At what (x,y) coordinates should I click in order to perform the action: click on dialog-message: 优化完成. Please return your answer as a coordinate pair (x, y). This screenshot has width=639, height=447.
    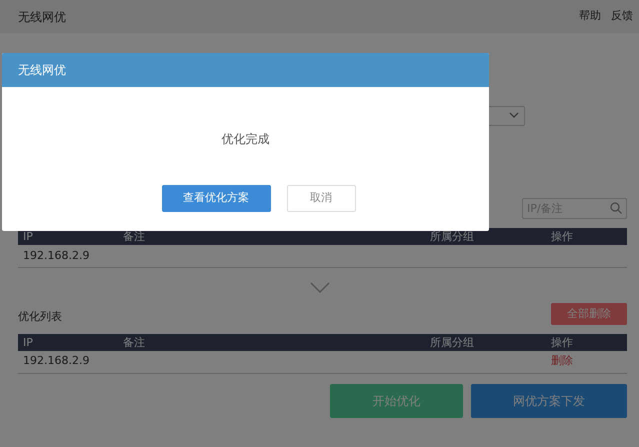
    Looking at the image, I should click on (246, 139).